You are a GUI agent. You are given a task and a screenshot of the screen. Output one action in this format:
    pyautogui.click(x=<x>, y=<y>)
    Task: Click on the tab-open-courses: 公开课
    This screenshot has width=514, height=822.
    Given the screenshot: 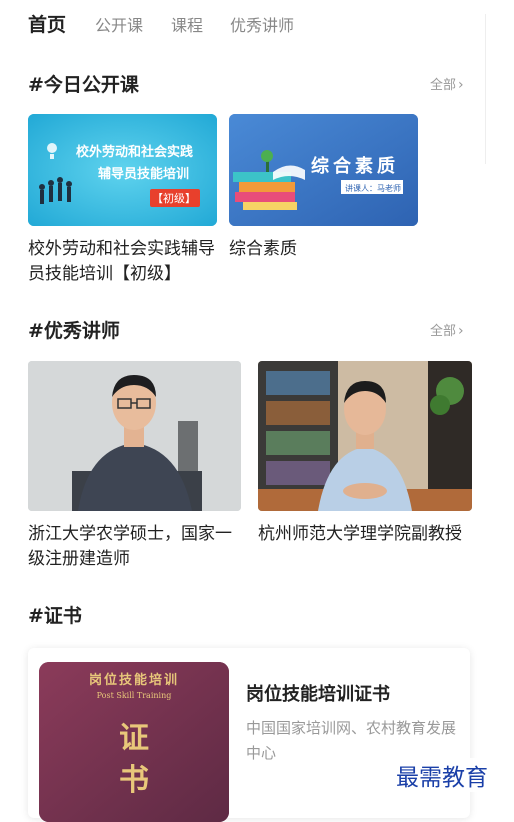 What is the action you would take?
    pyautogui.click(x=119, y=24)
    